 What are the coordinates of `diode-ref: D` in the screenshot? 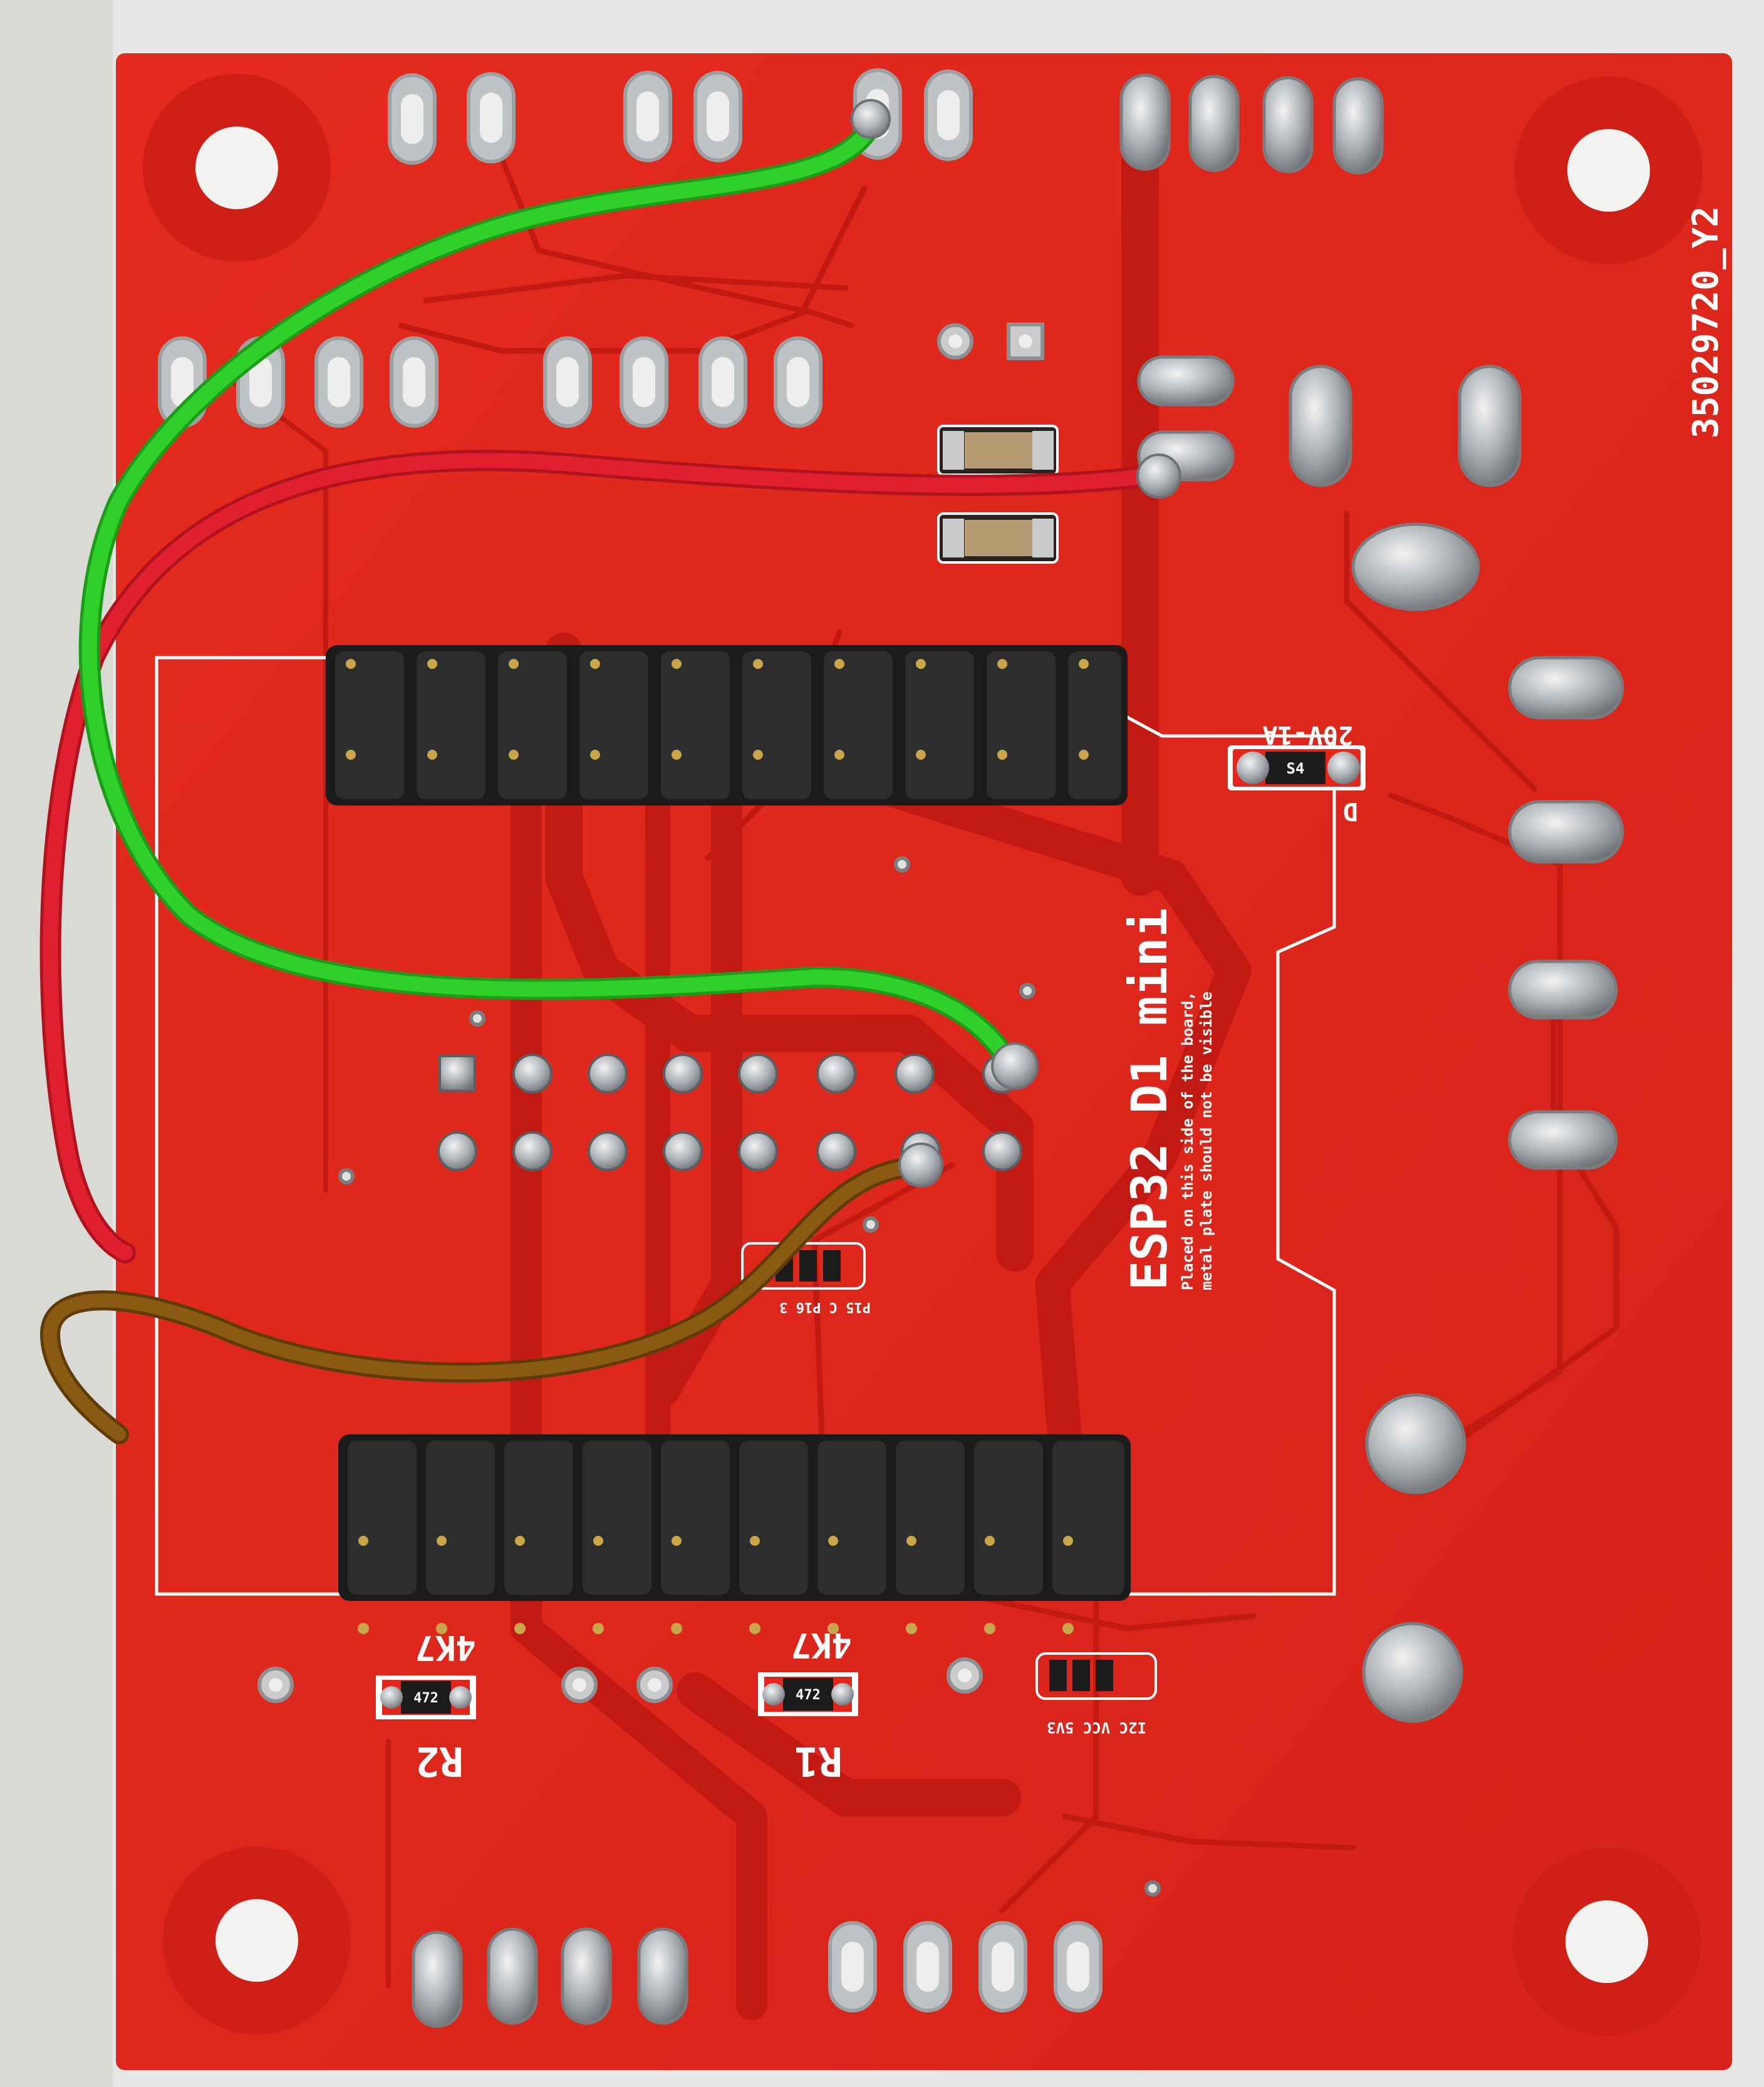 It's located at (1350, 811).